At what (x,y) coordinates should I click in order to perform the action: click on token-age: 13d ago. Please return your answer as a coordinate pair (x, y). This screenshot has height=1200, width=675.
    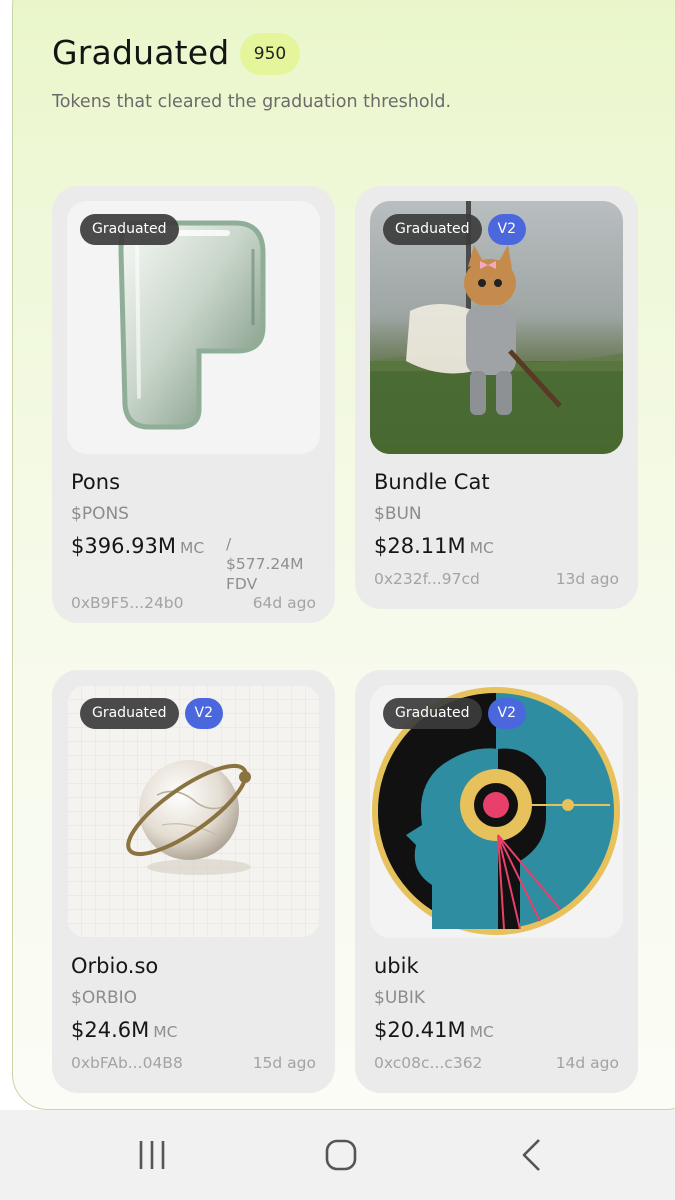
    Looking at the image, I should click on (587, 579).